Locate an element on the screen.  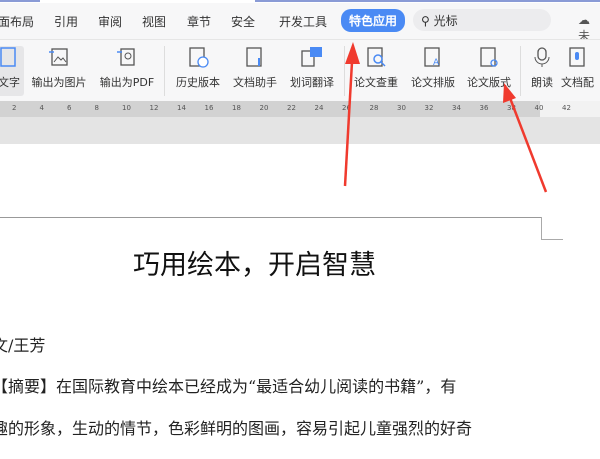
tool-label: 论文查重 is located at coordinates (376, 82).